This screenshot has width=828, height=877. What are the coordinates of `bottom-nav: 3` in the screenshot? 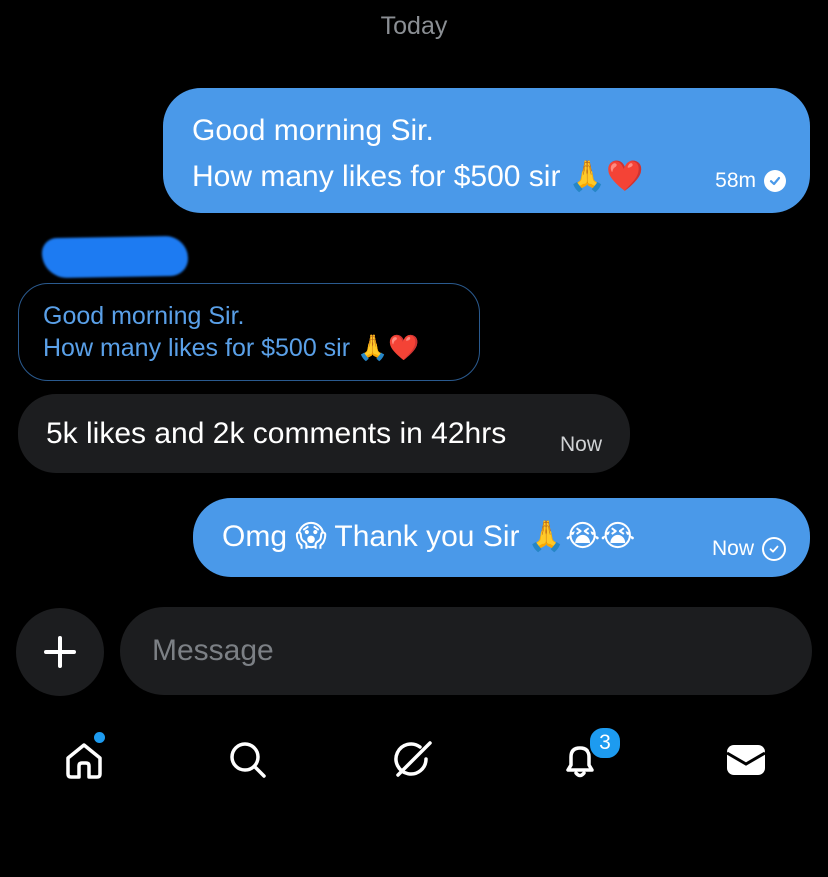 It's located at (414, 762).